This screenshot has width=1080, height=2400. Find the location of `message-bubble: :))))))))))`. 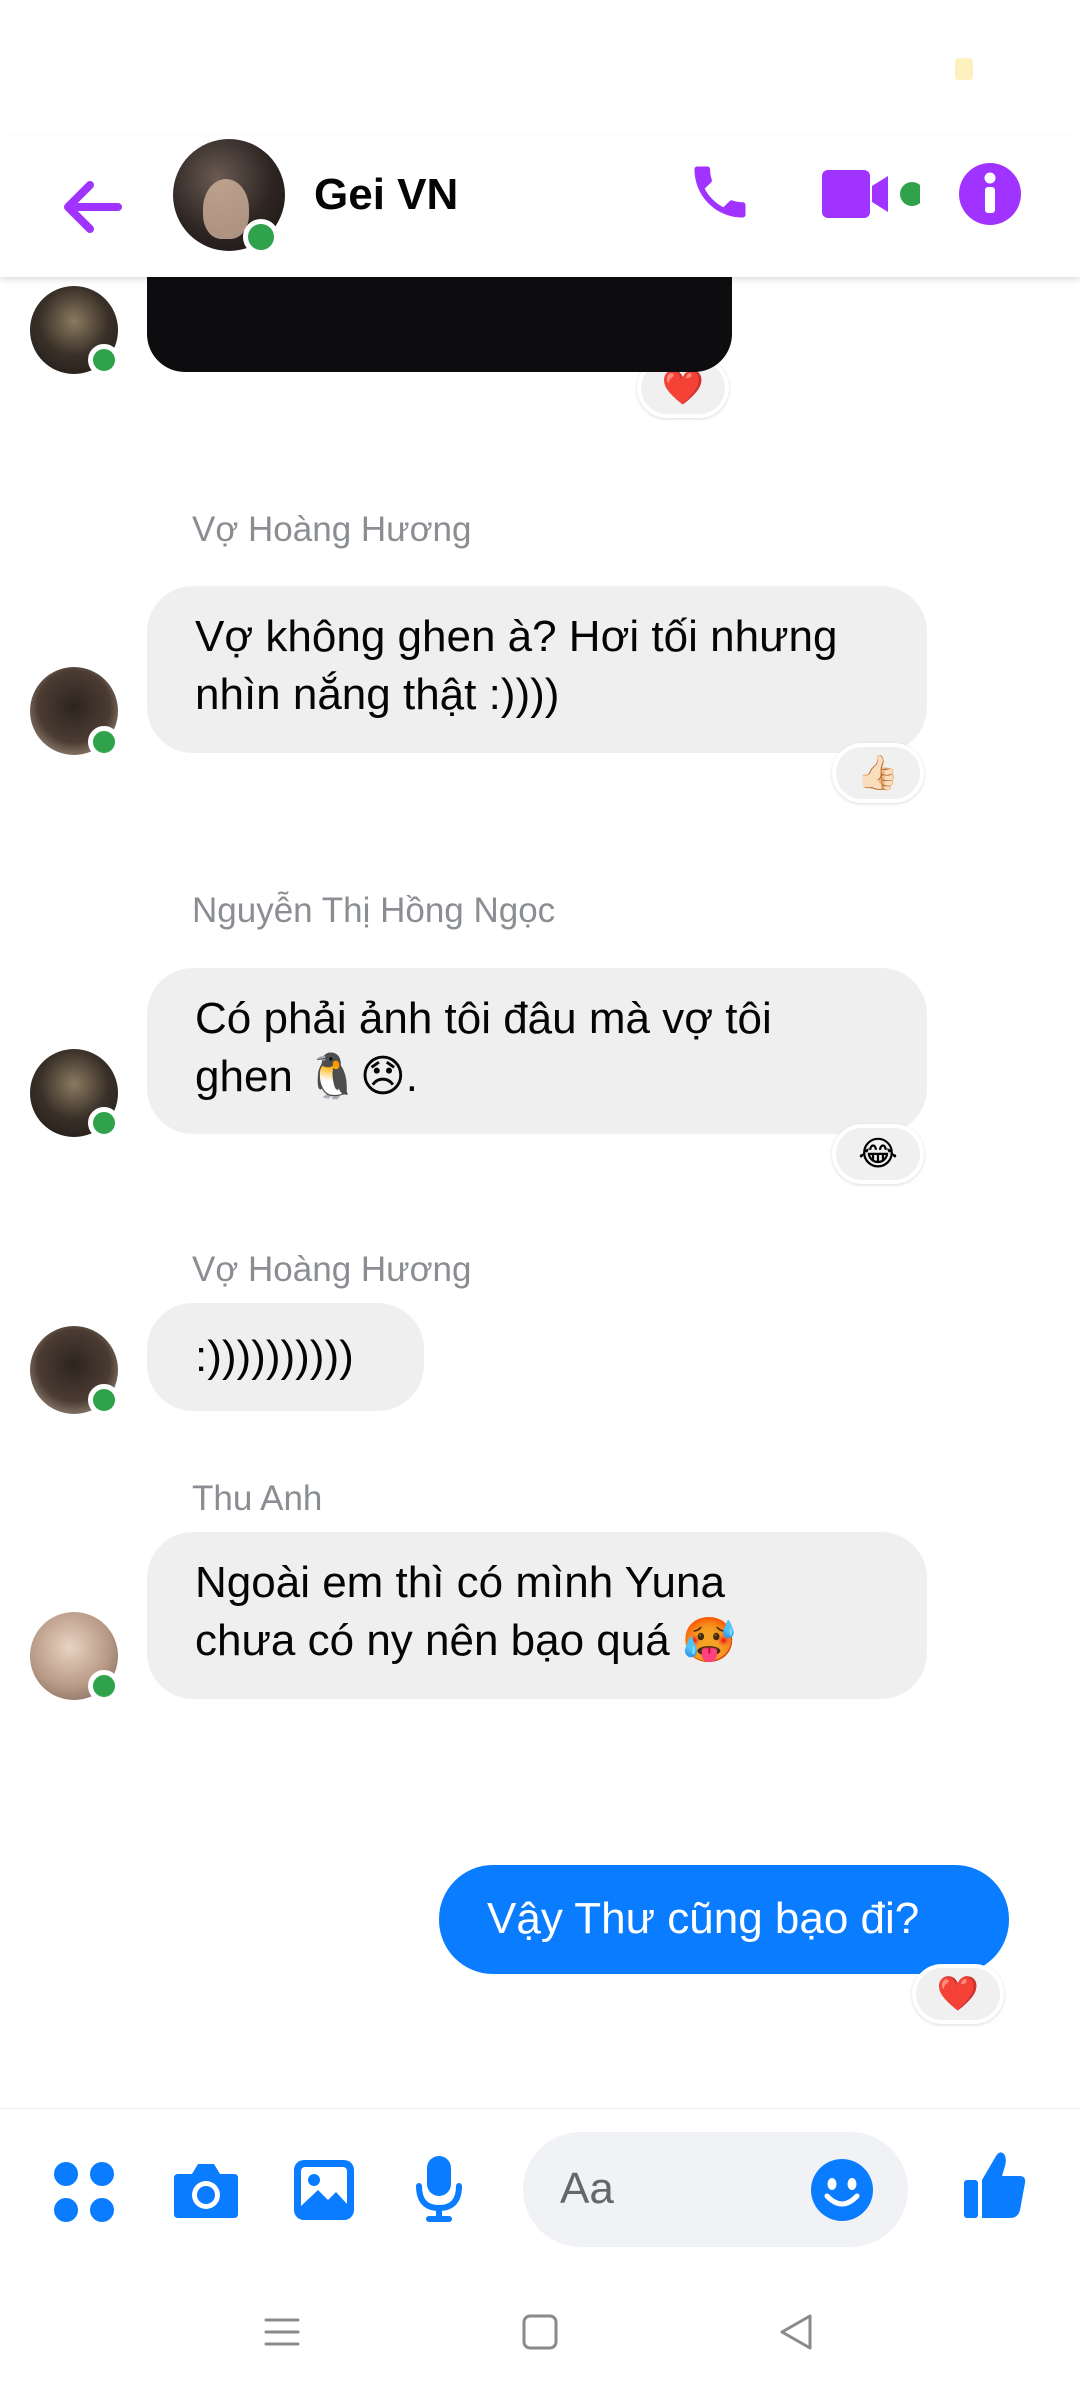

message-bubble: :)))))))))) is located at coordinates (285, 1357).